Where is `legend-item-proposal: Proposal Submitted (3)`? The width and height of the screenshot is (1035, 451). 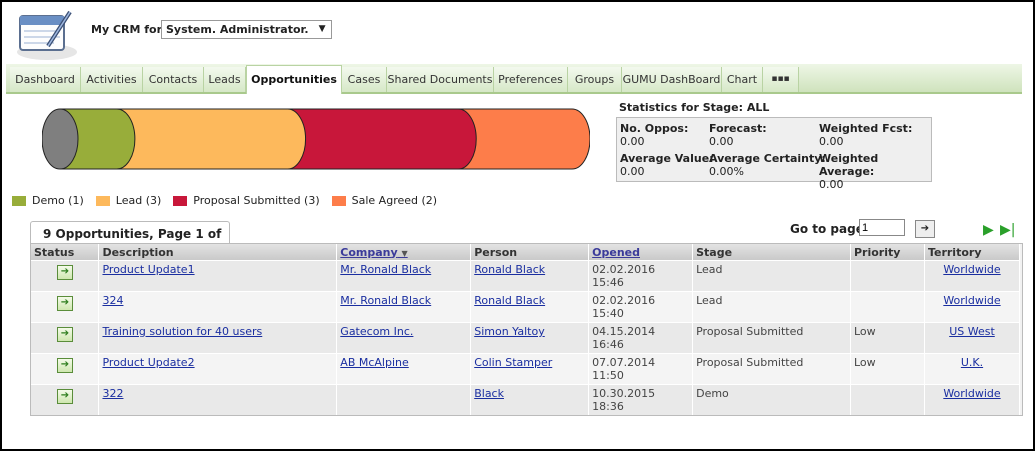 legend-item-proposal: Proposal Submitted (3) is located at coordinates (246, 200).